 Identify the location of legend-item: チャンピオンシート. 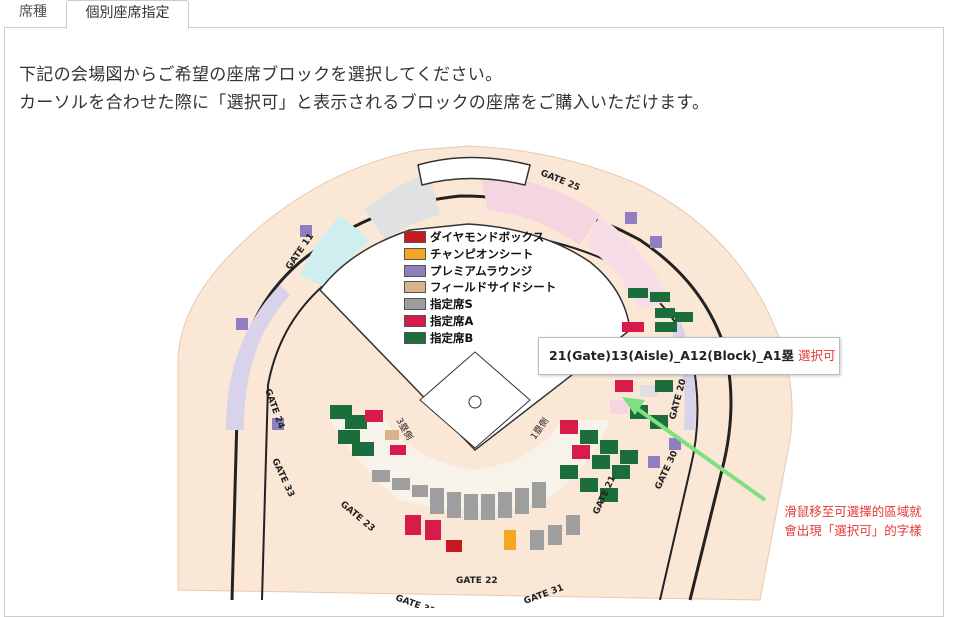
(480, 254).